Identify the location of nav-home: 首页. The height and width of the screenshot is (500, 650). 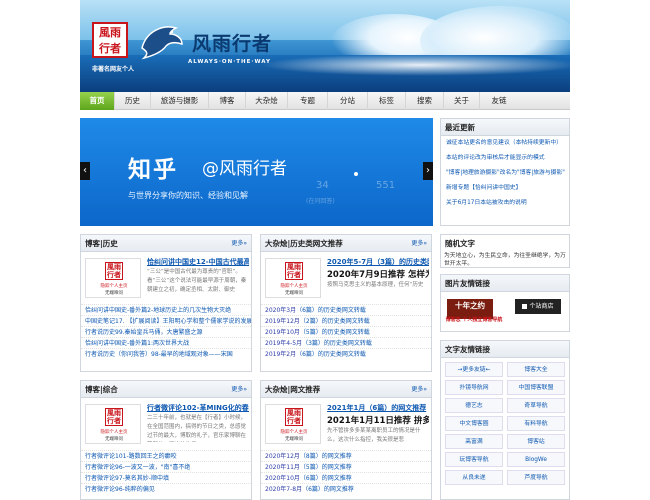
(97, 101).